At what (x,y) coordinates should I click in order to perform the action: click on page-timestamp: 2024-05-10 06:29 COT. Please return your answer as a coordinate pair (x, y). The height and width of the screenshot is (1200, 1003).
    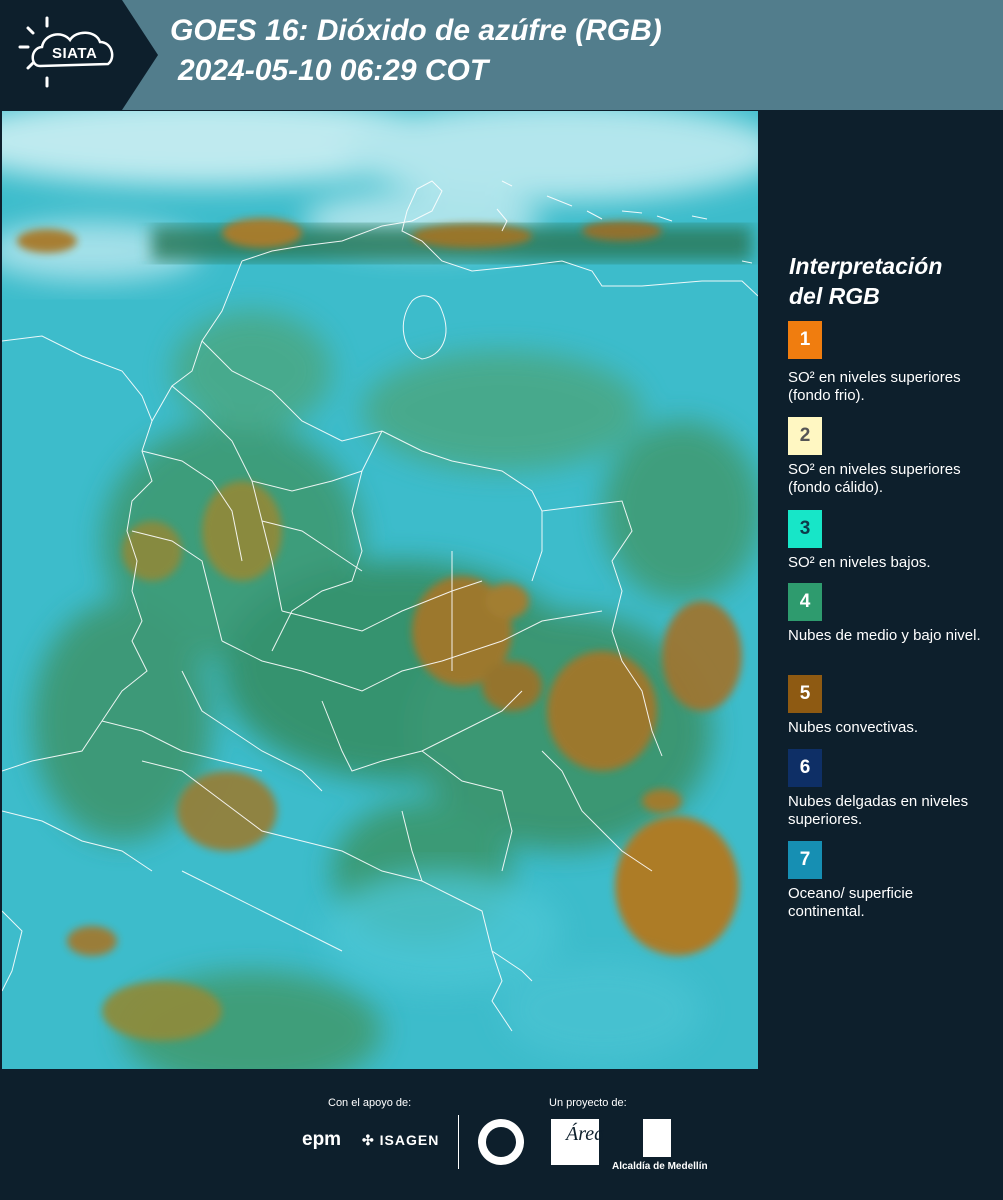
    Looking at the image, I should click on (333, 70).